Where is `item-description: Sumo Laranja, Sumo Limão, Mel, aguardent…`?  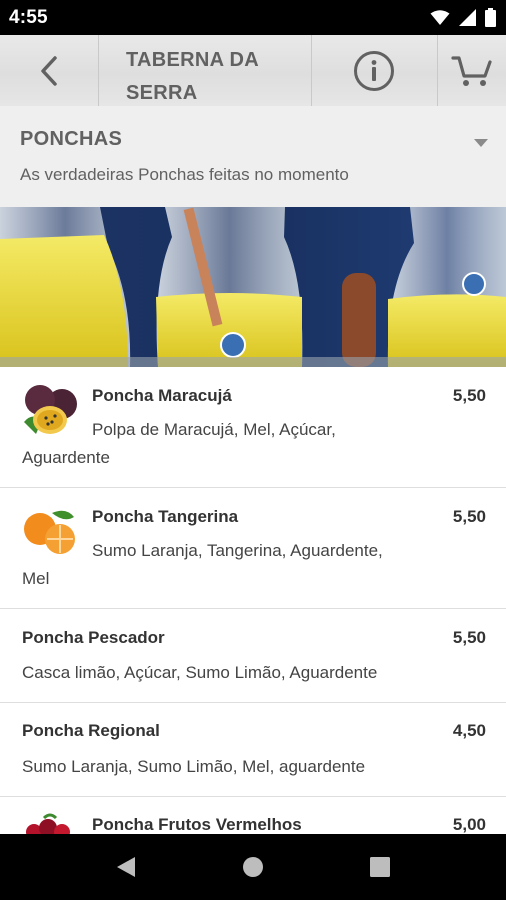 item-description: Sumo Laranja, Sumo Limão, Mel, aguardent… is located at coordinates (194, 766).